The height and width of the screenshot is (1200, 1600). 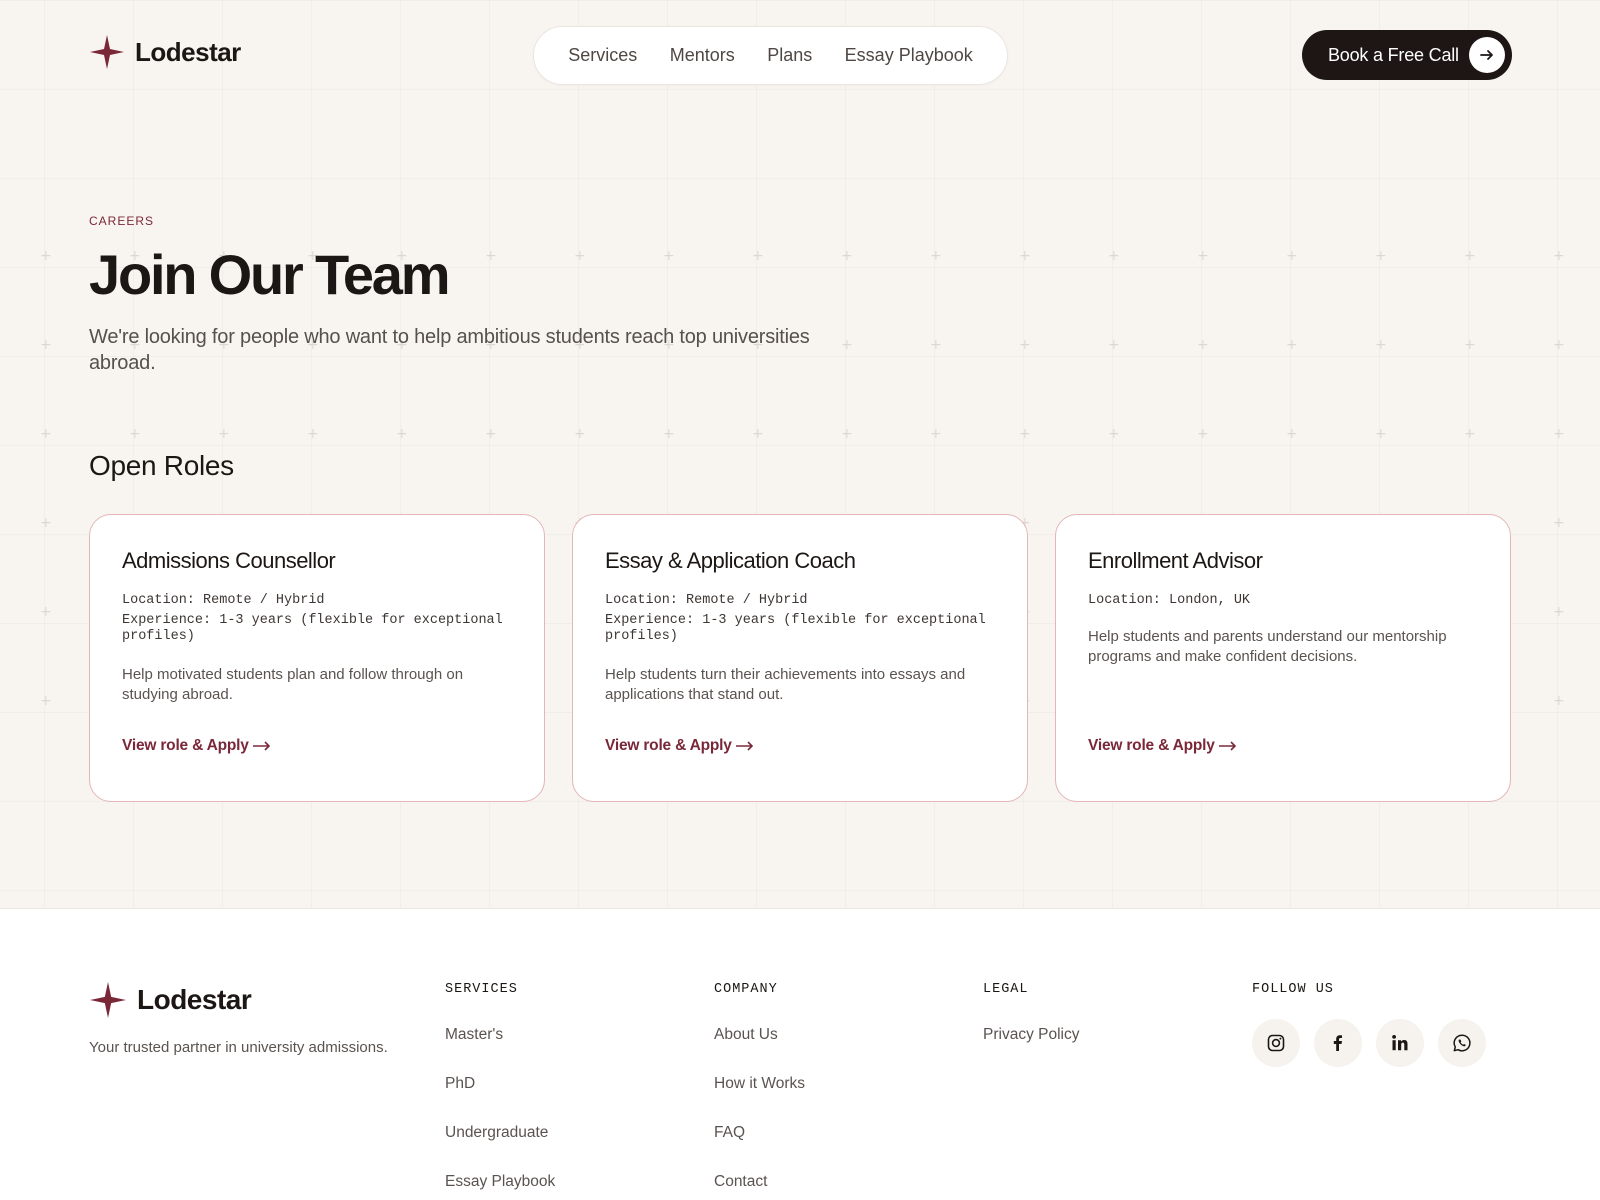 What do you see at coordinates (1006, 989) in the screenshot?
I see `footer-legal-heading: LEGAL` at bounding box center [1006, 989].